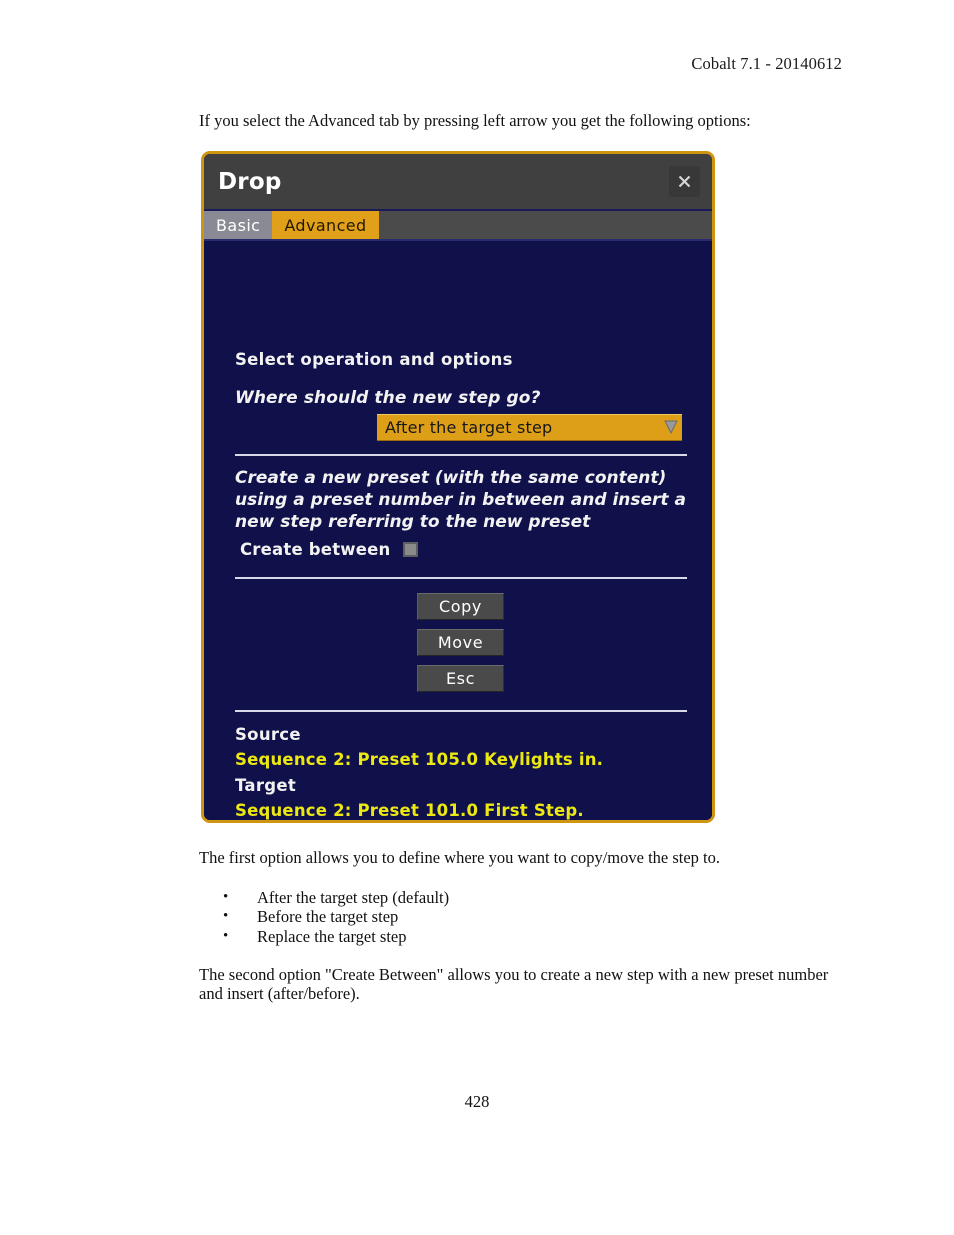 This screenshot has height=1235, width=954. I want to click on list-item-label: After the target step (default), so click(353, 897).